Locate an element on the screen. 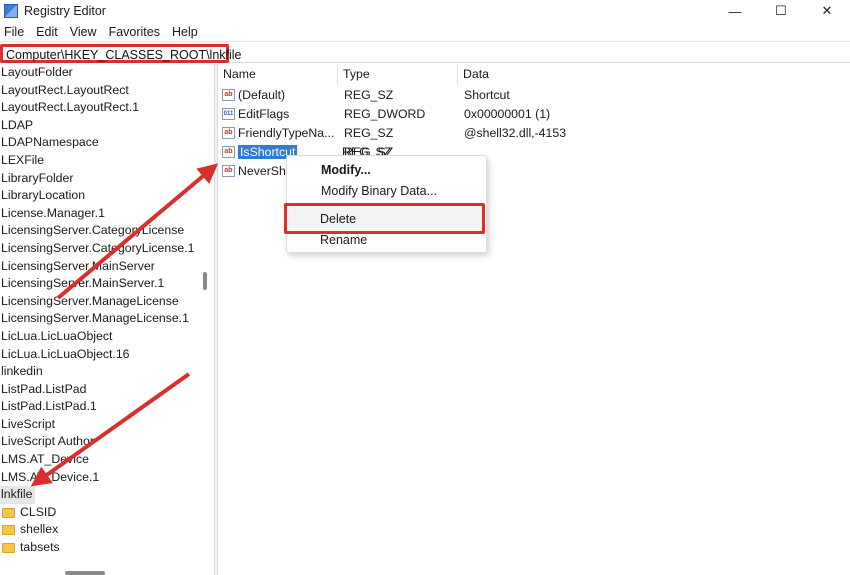 This screenshot has height=575, width=850. column-header-data: Data is located at coordinates (654, 74).